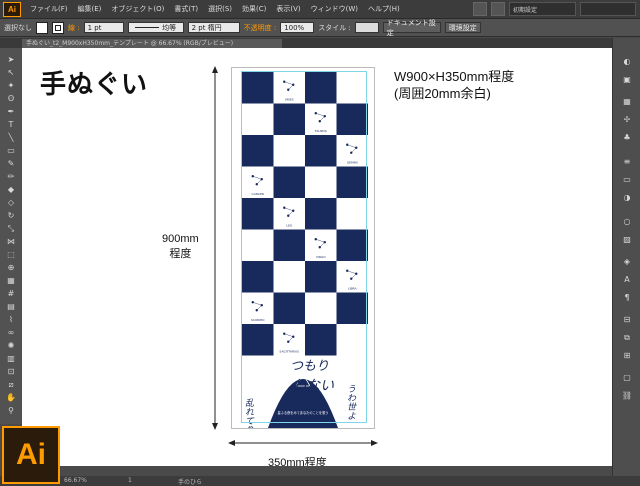 This screenshot has height=486, width=640. What do you see at coordinates (11, 111) in the screenshot?
I see `pen-tool-icon: ✒` at bounding box center [11, 111].